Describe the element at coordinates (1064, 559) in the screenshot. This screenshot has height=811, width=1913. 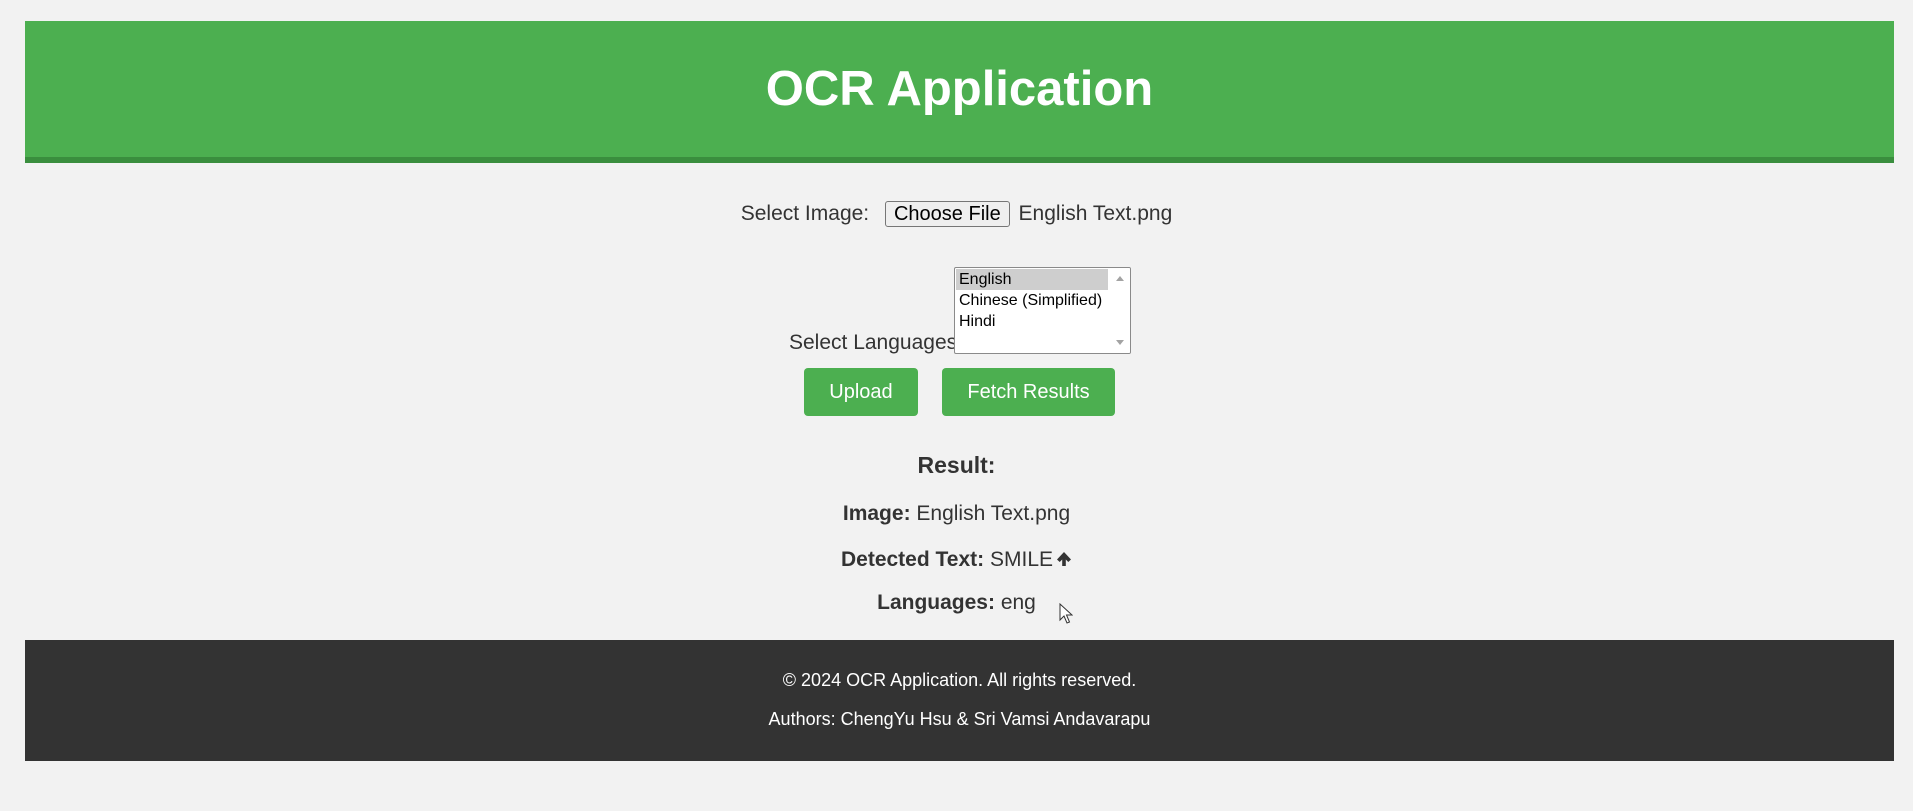
I see `up-arrow-icon` at that location.